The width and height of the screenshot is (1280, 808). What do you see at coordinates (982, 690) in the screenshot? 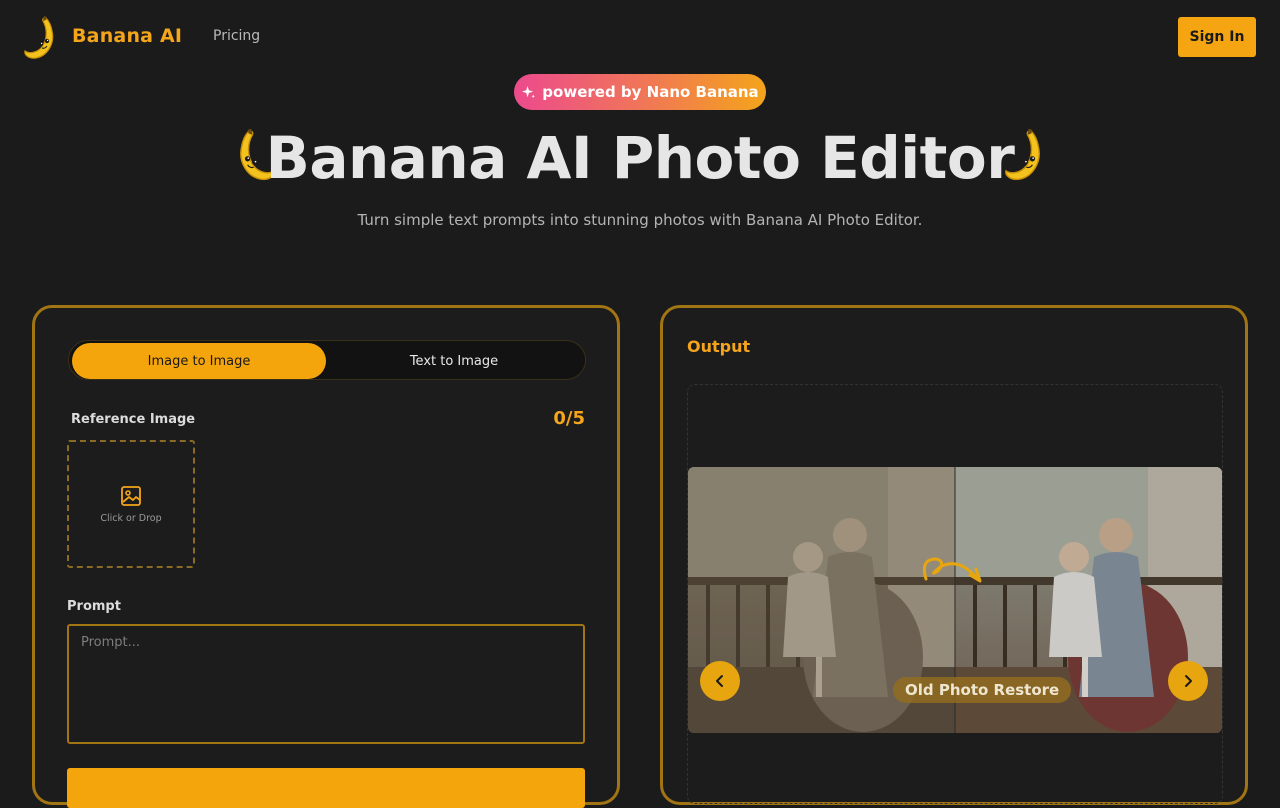
I see `example-caption: Old Photo Restore` at bounding box center [982, 690].